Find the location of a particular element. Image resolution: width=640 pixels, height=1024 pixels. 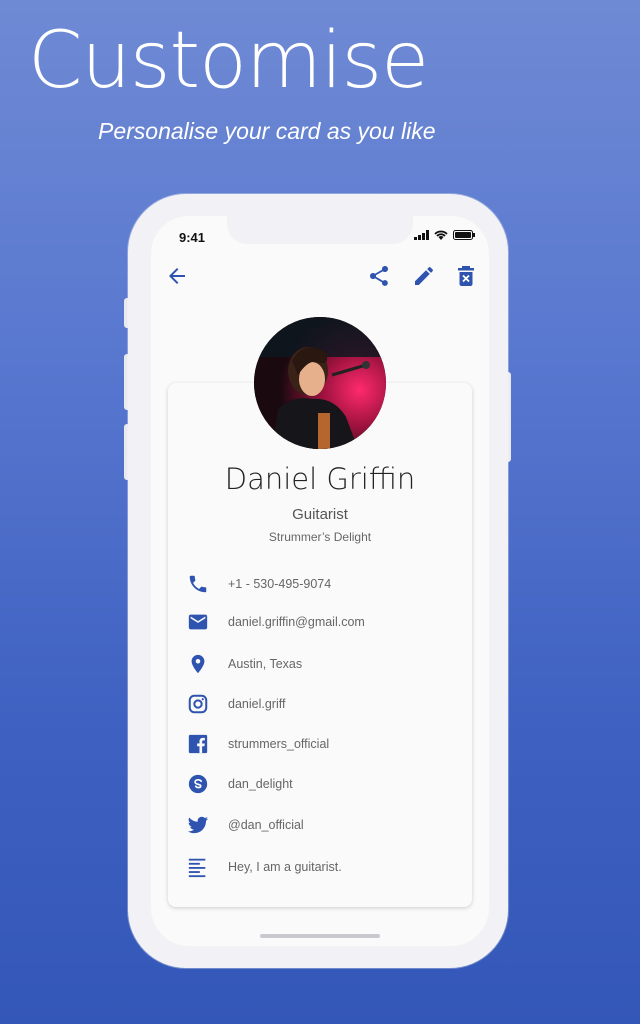

contact-row-email: daniel.griffin@gmail.com is located at coordinates (275, 622).